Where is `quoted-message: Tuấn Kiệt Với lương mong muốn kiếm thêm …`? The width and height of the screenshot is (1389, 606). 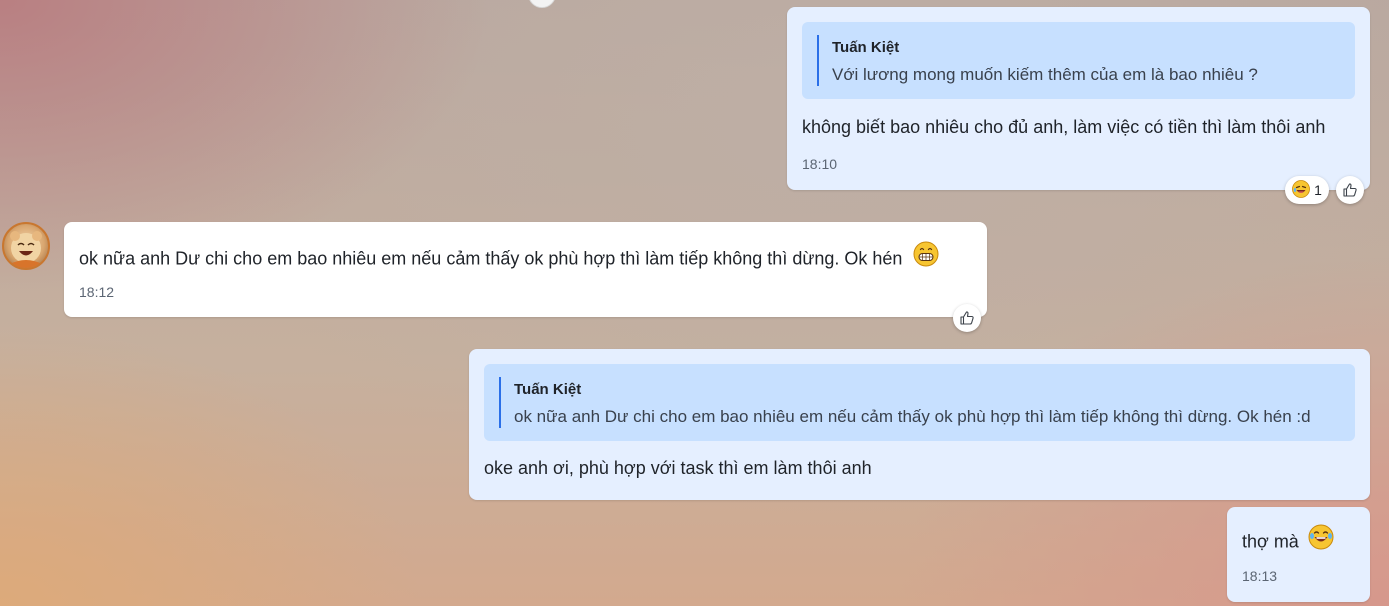
quoted-message: Tuấn Kiệt Với lương mong muốn kiếm thêm … is located at coordinates (1078, 60).